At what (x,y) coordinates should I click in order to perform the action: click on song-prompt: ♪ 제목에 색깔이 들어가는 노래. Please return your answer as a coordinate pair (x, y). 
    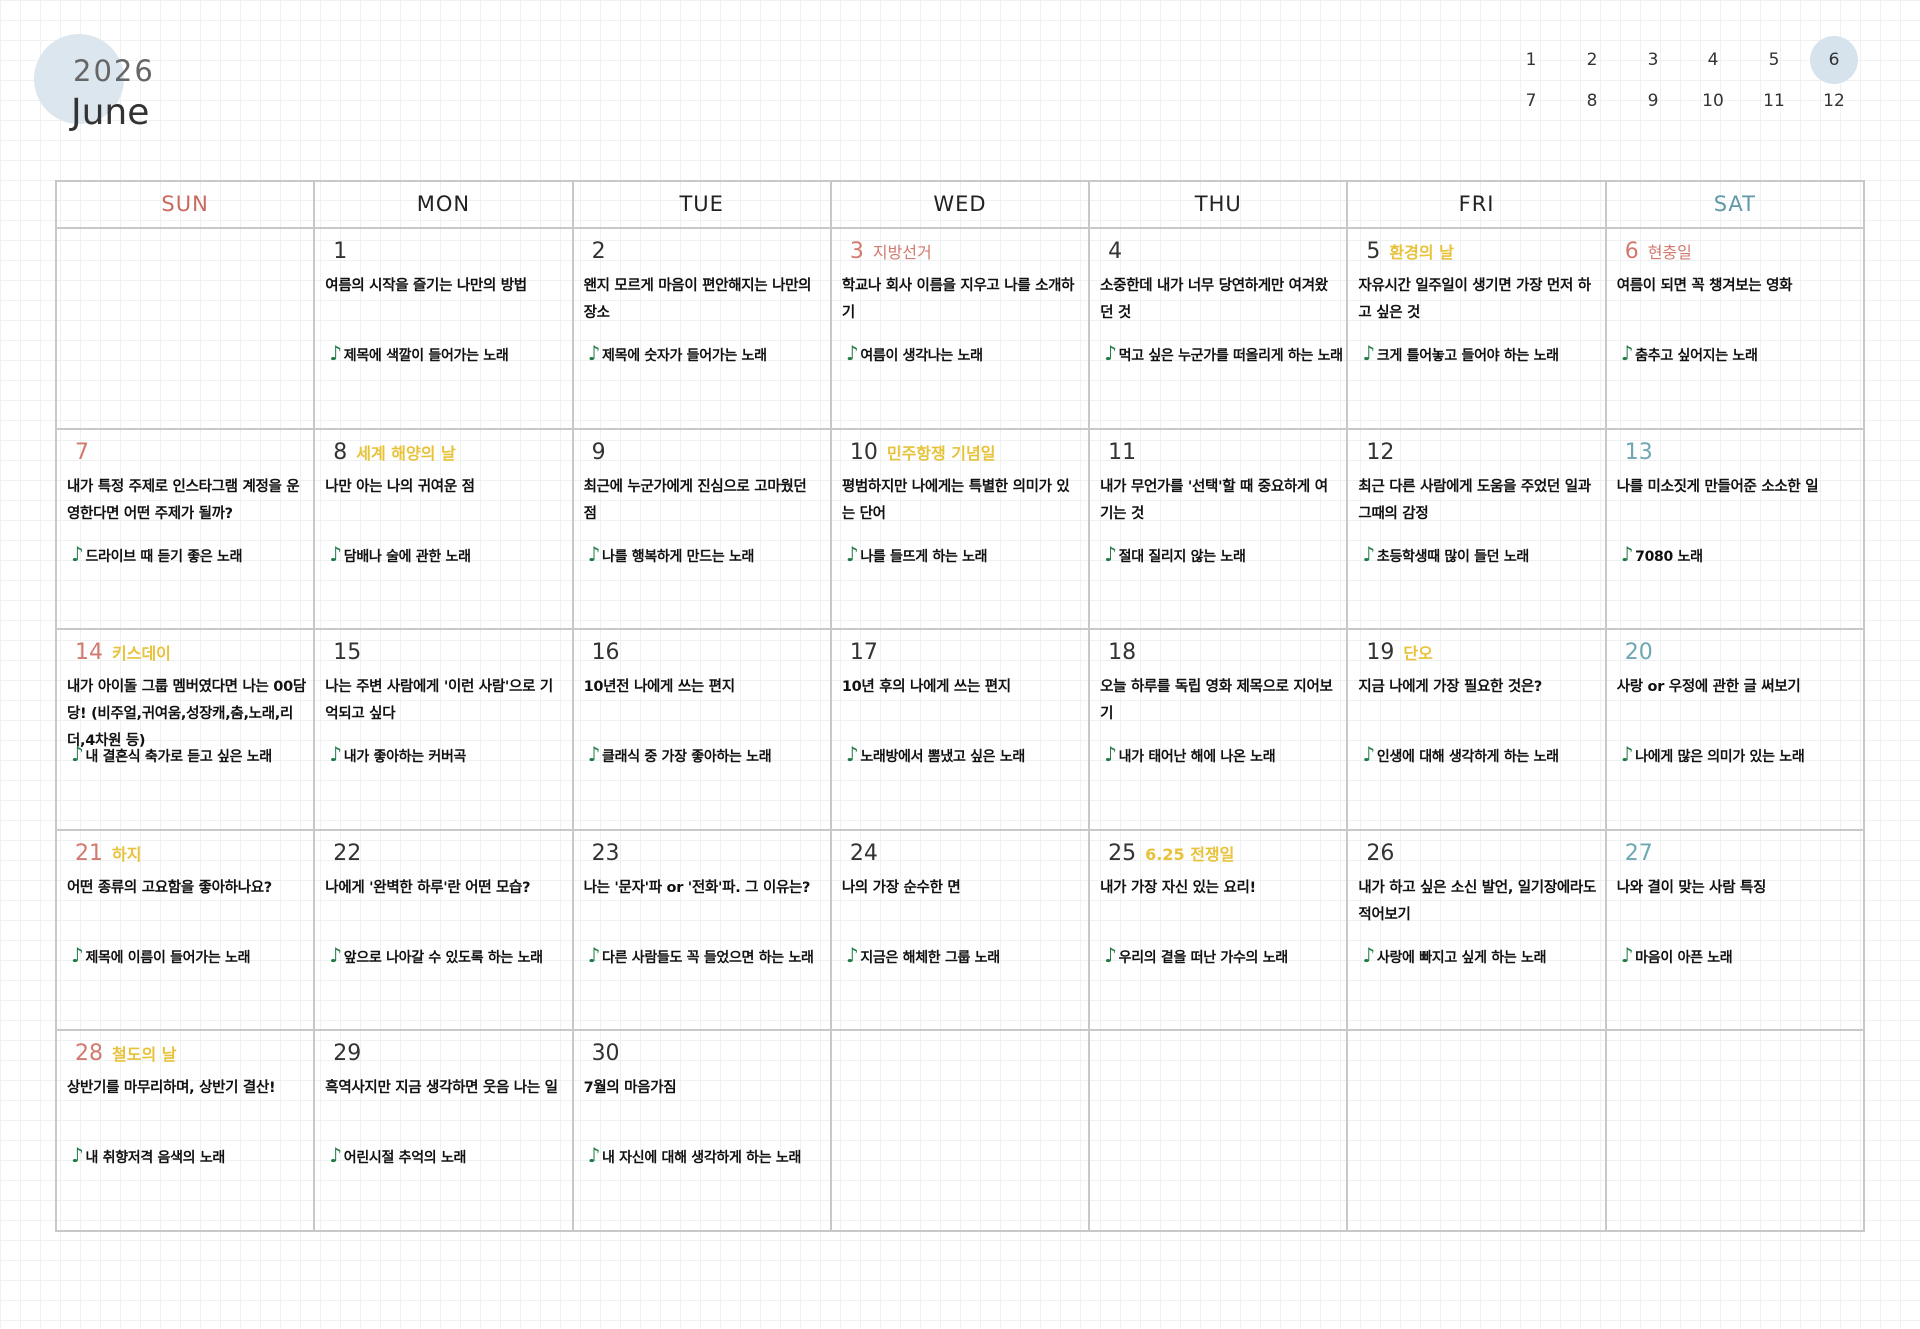
    Looking at the image, I should click on (448, 353).